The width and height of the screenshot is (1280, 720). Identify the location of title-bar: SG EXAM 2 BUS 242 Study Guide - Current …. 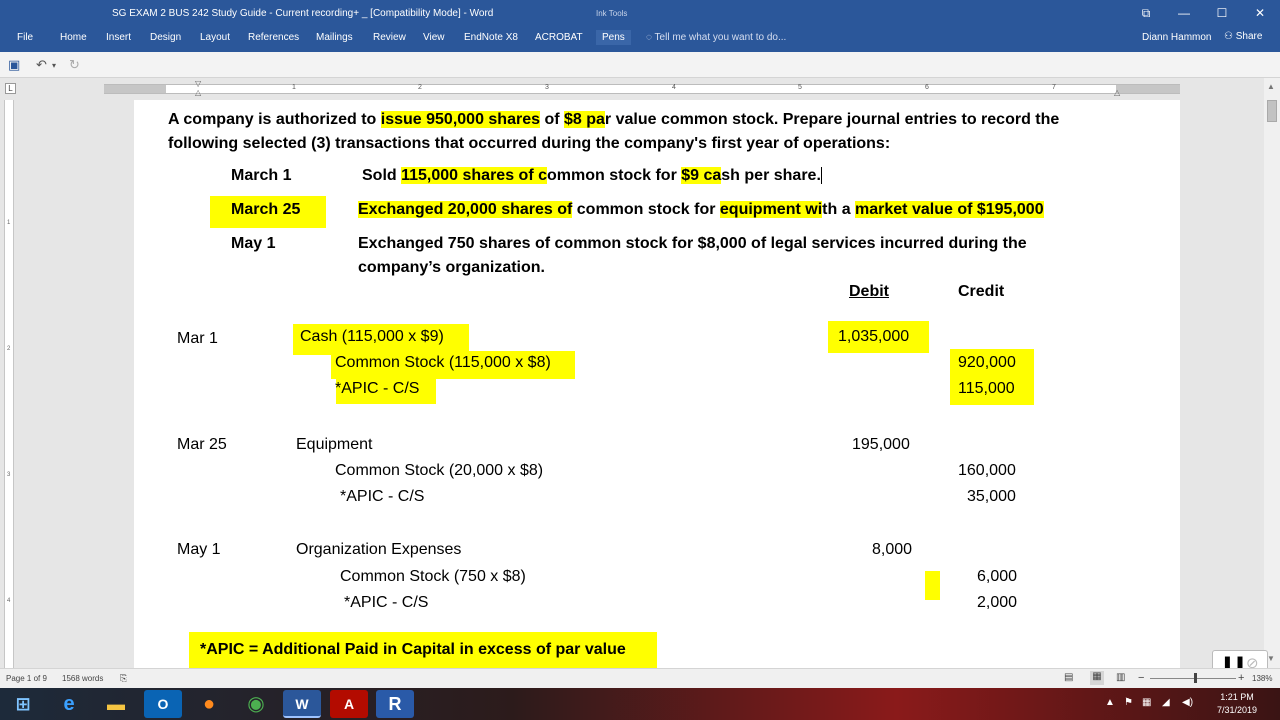
(640, 14).